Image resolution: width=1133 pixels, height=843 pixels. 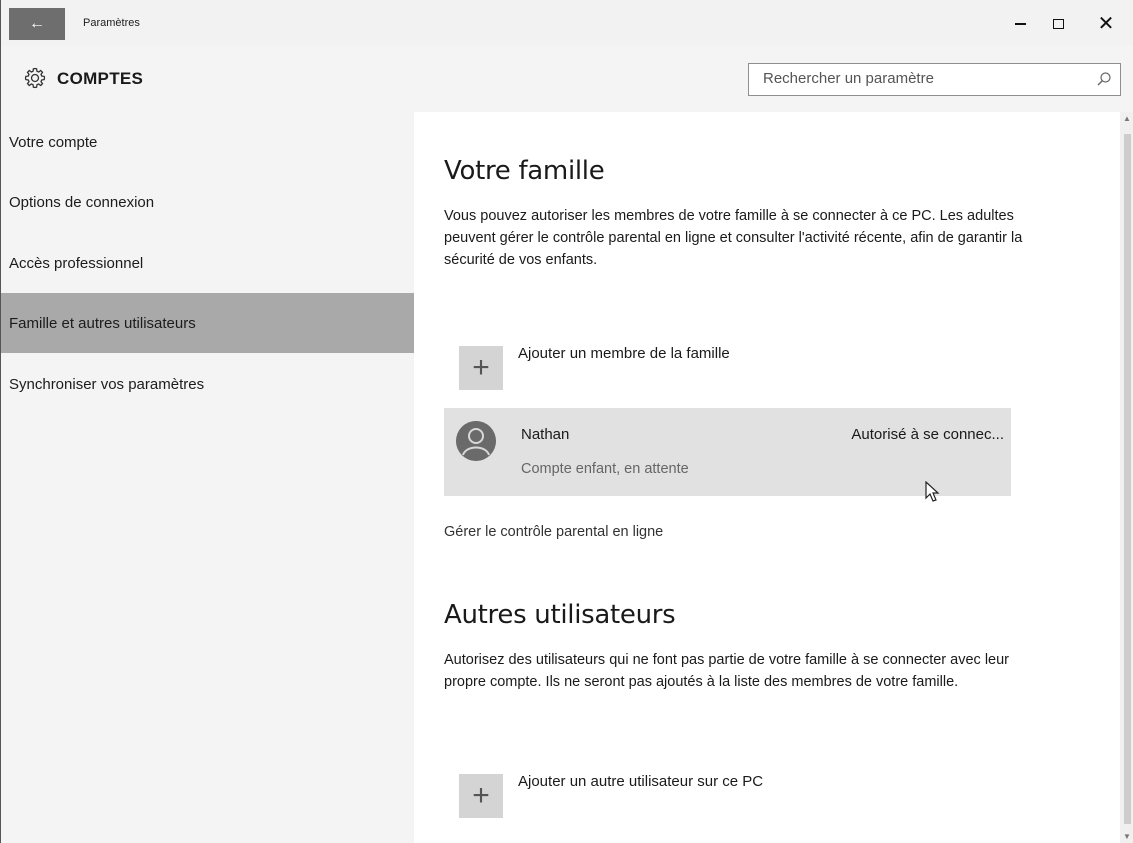 What do you see at coordinates (207, 323) in the screenshot?
I see `sidebar-item-famille: Famille et autres utilisateurs` at bounding box center [207, 323].